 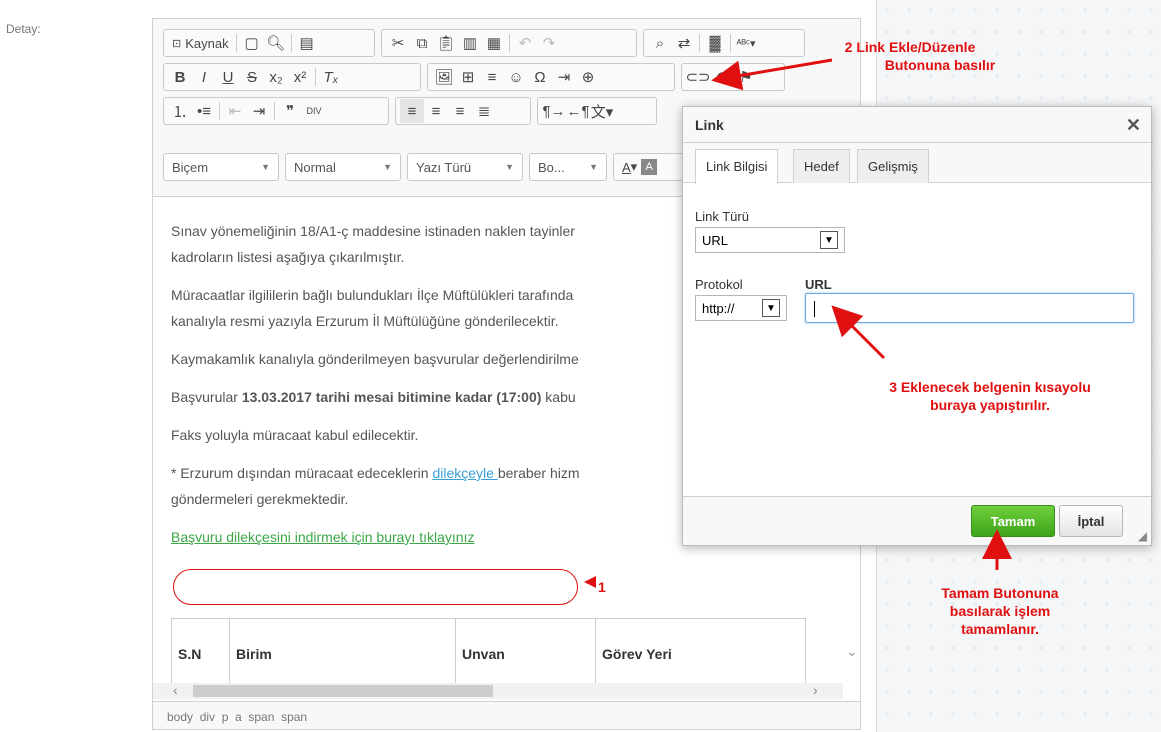 I want to click on annotation-text: Tamam Butonuna, so click(x=1000, y=593).